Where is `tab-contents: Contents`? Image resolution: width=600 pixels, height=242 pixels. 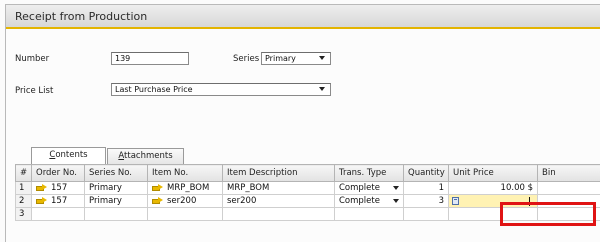 tab-contents: Contents is located at coordinates (68, 155).